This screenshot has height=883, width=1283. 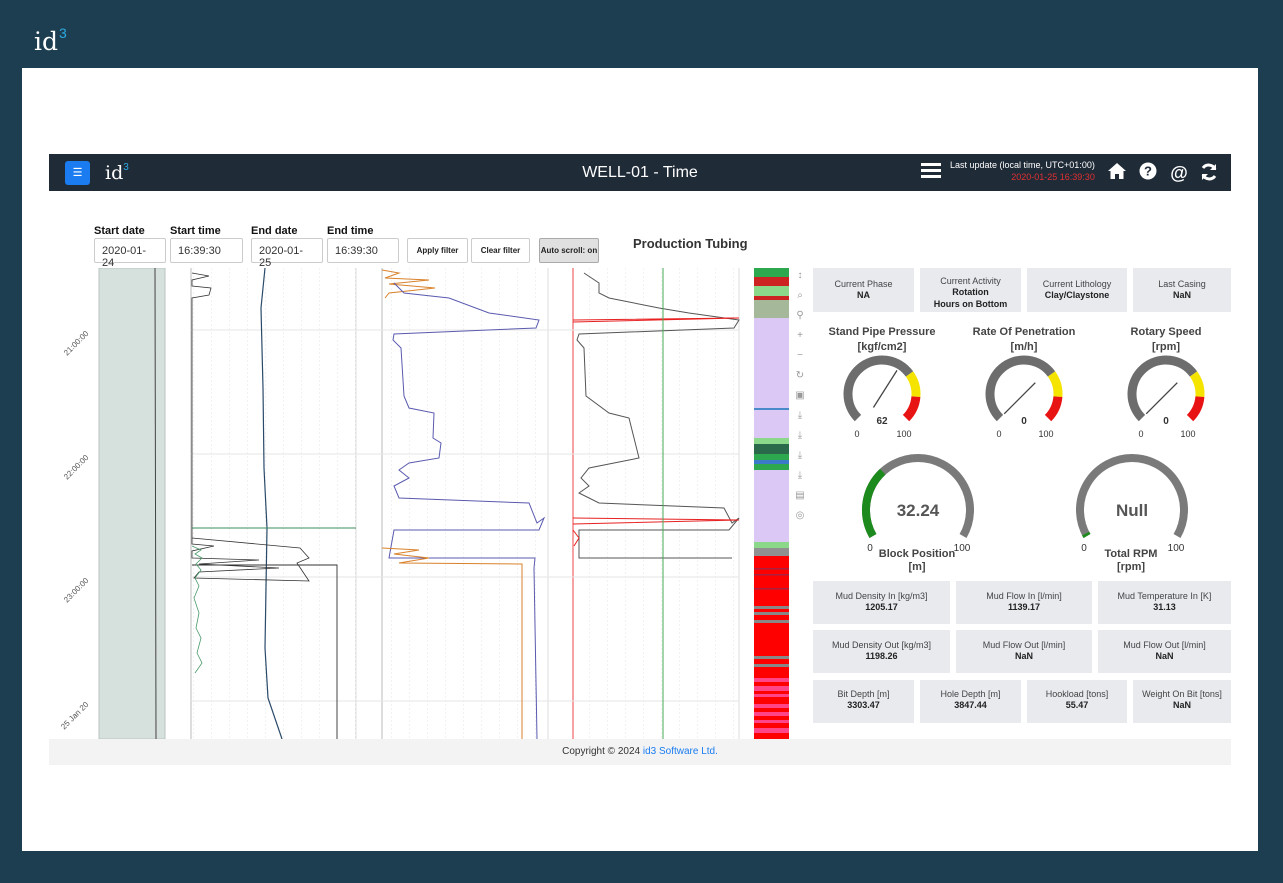 What do you see at coordinates (800, 336) in the screenshot?
I see `zoom-in-icon: +` at bounding box center [800, 336].